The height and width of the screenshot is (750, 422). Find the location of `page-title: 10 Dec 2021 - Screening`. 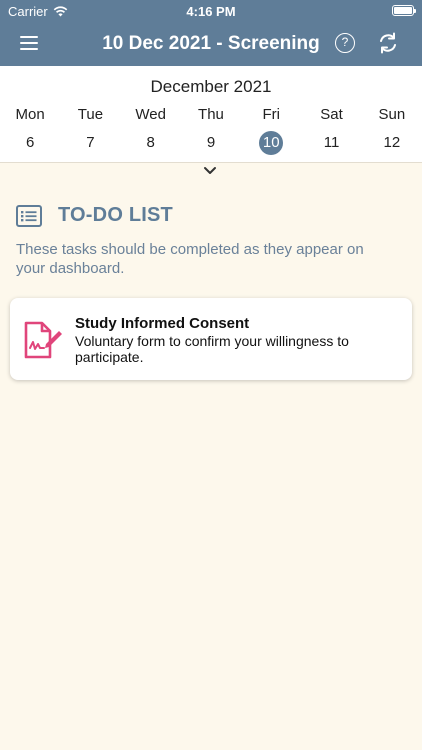

page-title: 10 Dec 2021 - Screening is located at coordinates (211, 43).